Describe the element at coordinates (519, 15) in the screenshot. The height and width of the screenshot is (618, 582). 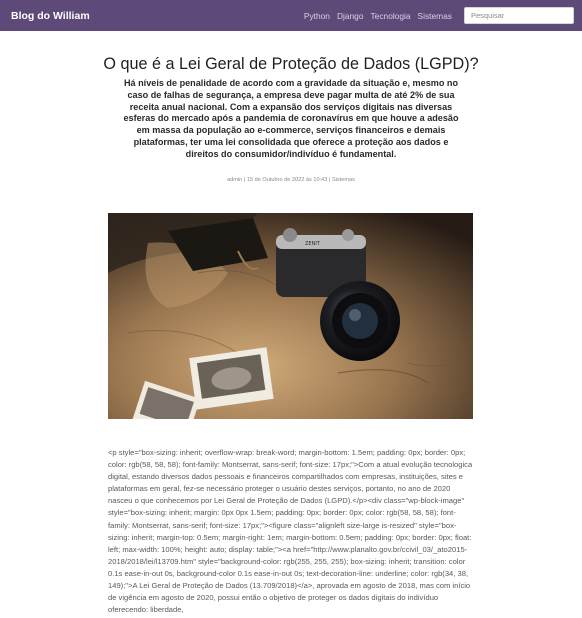
I see `search-input` at that location.